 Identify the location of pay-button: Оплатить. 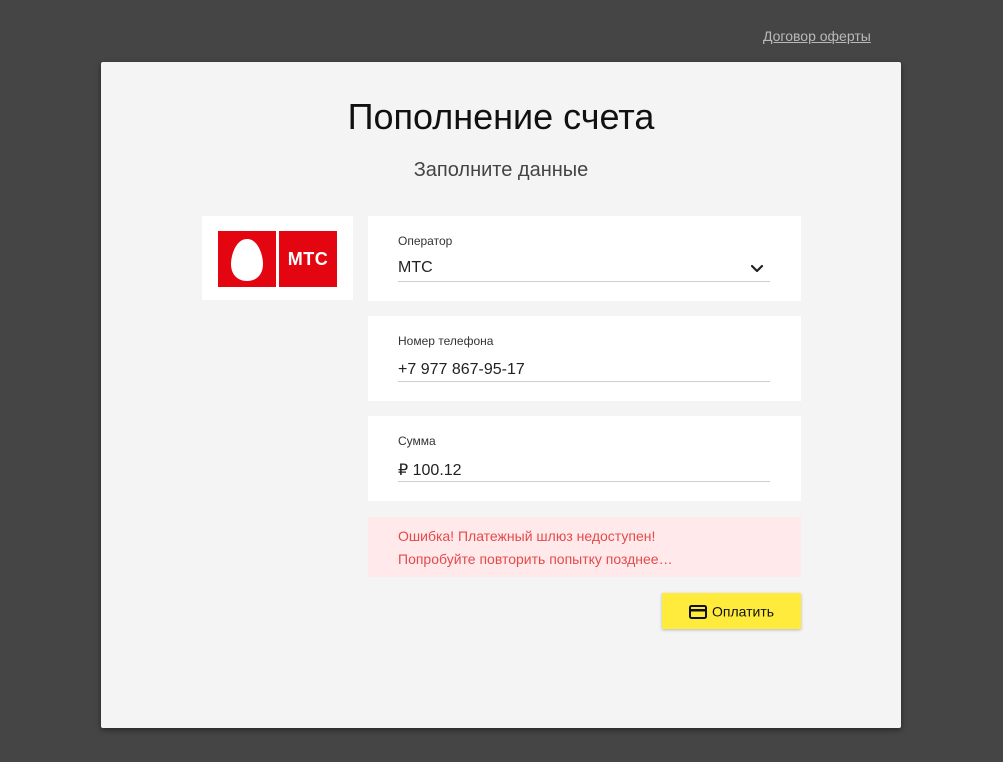
(731, 611).